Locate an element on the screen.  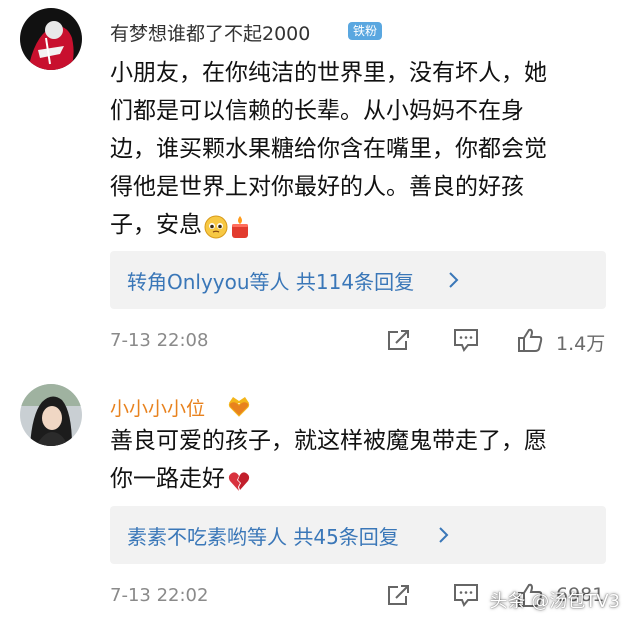
replies-summary: 转角Onlyyou等人 共114条回复 is located at coordinates (271, 282).